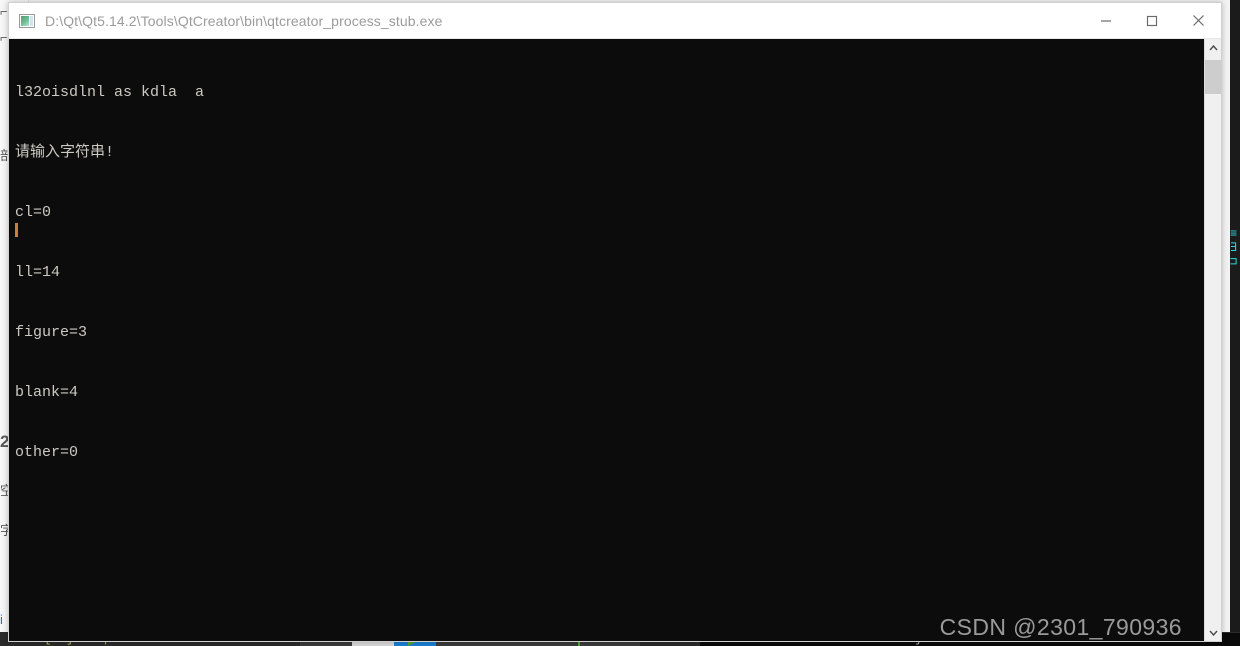 The width and height of the screenshot is (1240, 646). I want to click on scrollbar-track, so click(1213, 340).